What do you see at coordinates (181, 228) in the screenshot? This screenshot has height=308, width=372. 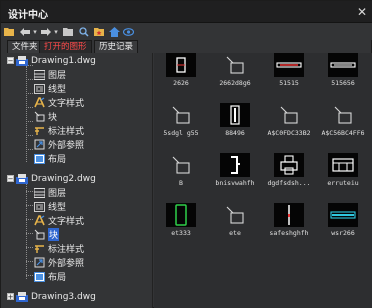 I see `block-item: et333` at bounding box center [181, 228].